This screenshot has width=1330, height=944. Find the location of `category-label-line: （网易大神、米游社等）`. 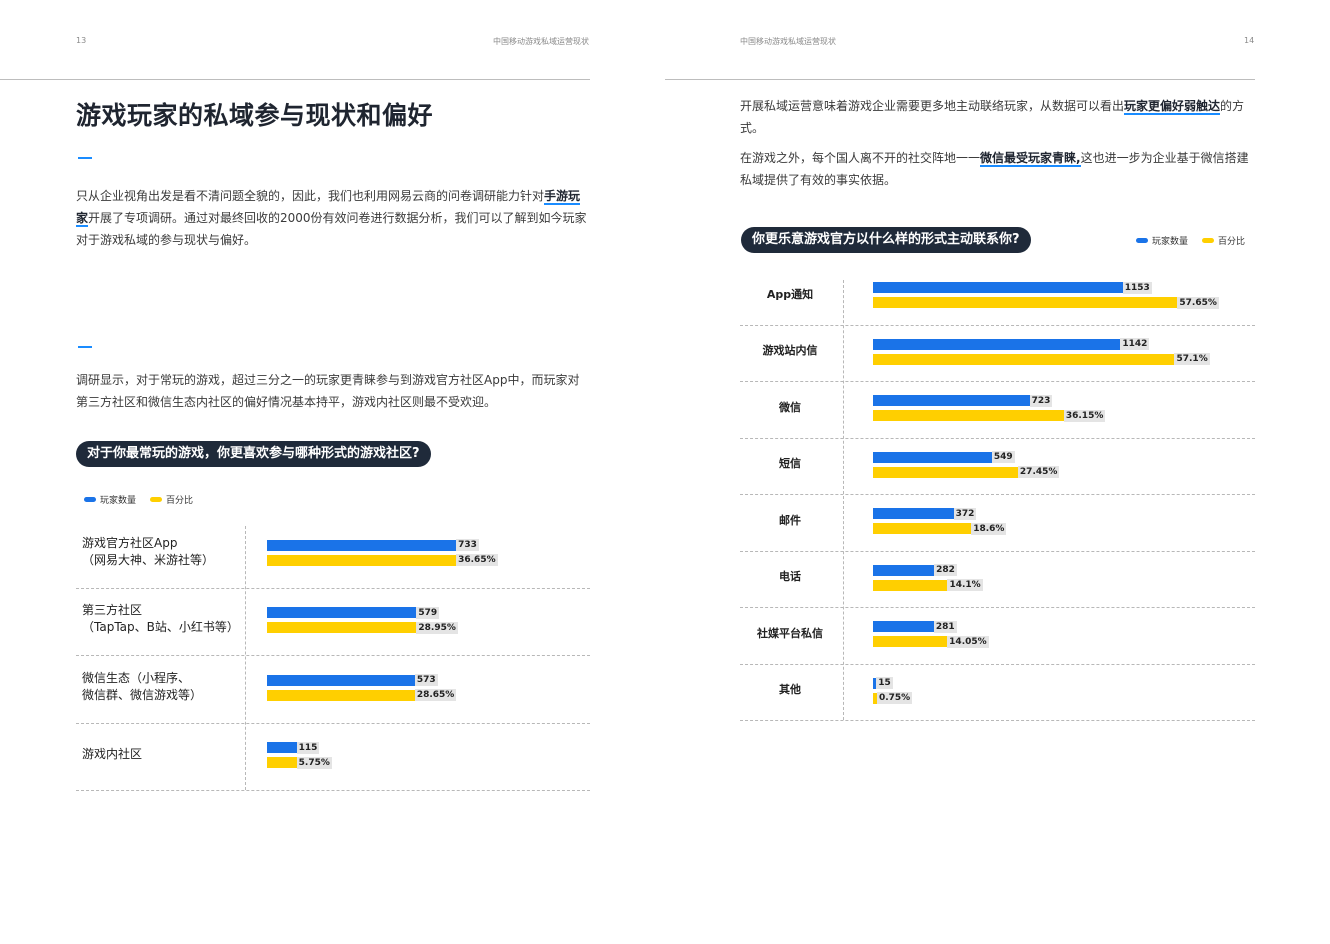

category-label-line: （网易大神、米游社等） is located at coordinates (148, 559).